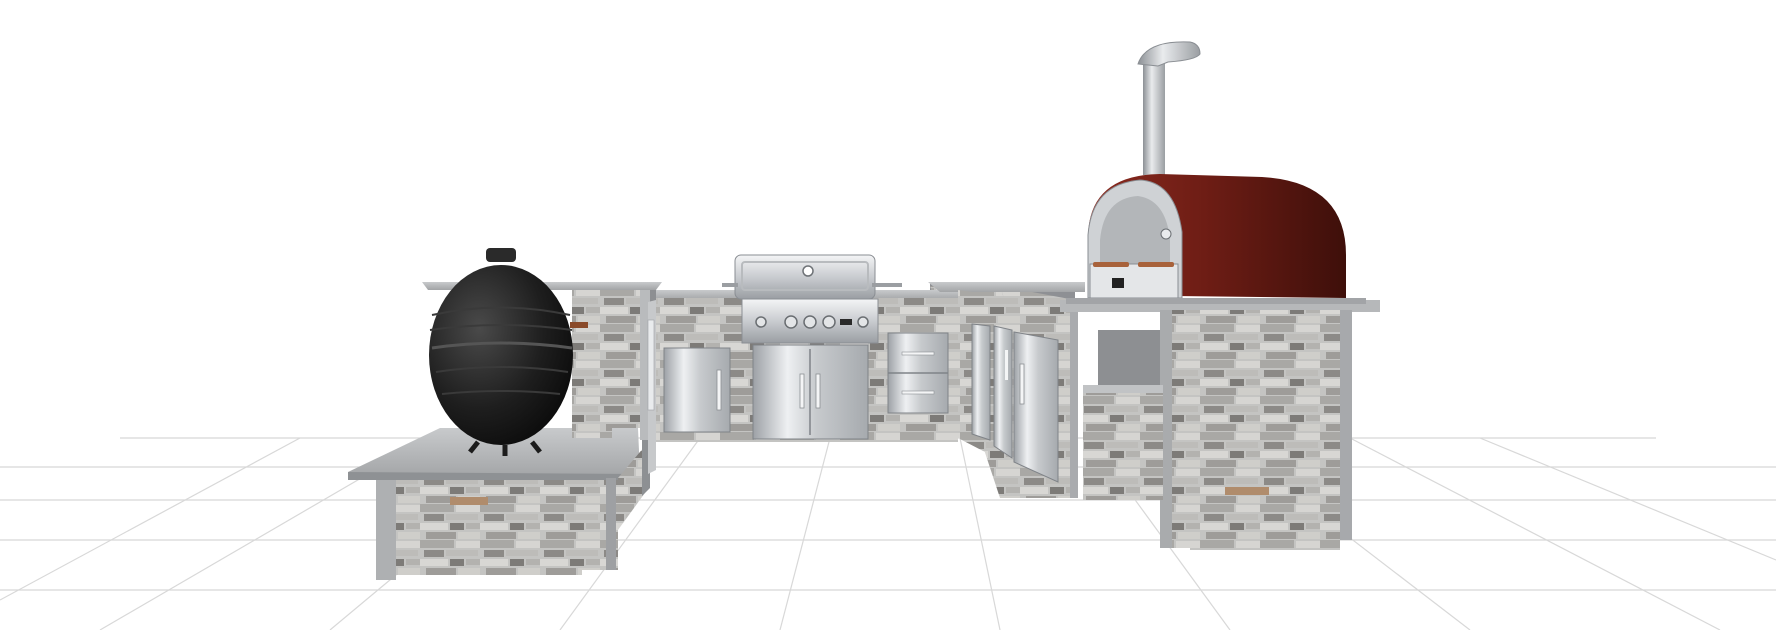 This screenshot has height=630, width=1776. Describe the element at coordinates (1216, 172) in the screenshot. I see `pizza-oven` at that location.